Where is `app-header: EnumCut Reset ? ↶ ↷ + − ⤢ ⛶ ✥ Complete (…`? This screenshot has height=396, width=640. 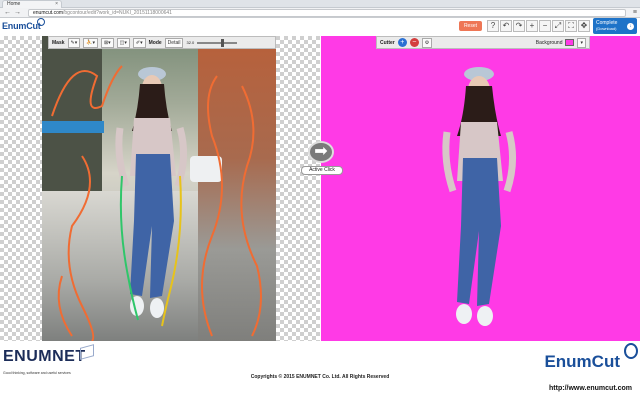
app-header: EnumCut Reset ? ↶ ↷ + − ⤢ ⛶ ✥ Complete (… is located at coordinates (320, 27).